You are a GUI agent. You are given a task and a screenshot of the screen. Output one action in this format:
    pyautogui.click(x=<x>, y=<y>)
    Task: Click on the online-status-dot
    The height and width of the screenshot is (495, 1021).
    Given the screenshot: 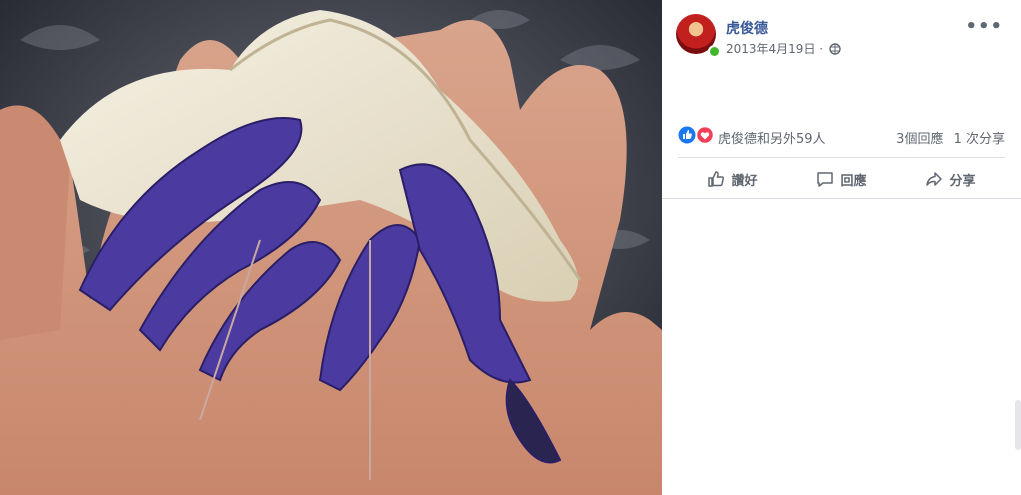 What is the action you would take?
    pyautogui.click(x=714, y=51)
    